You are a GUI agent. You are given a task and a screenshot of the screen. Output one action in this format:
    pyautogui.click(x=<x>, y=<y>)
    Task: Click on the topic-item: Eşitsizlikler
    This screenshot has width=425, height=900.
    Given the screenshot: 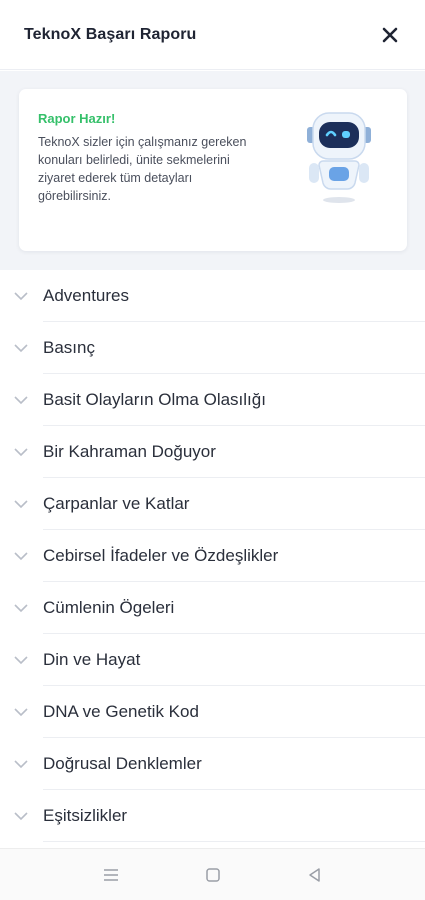 What is the action you would take?
    pyautogui.click(x=212, y=816)
    